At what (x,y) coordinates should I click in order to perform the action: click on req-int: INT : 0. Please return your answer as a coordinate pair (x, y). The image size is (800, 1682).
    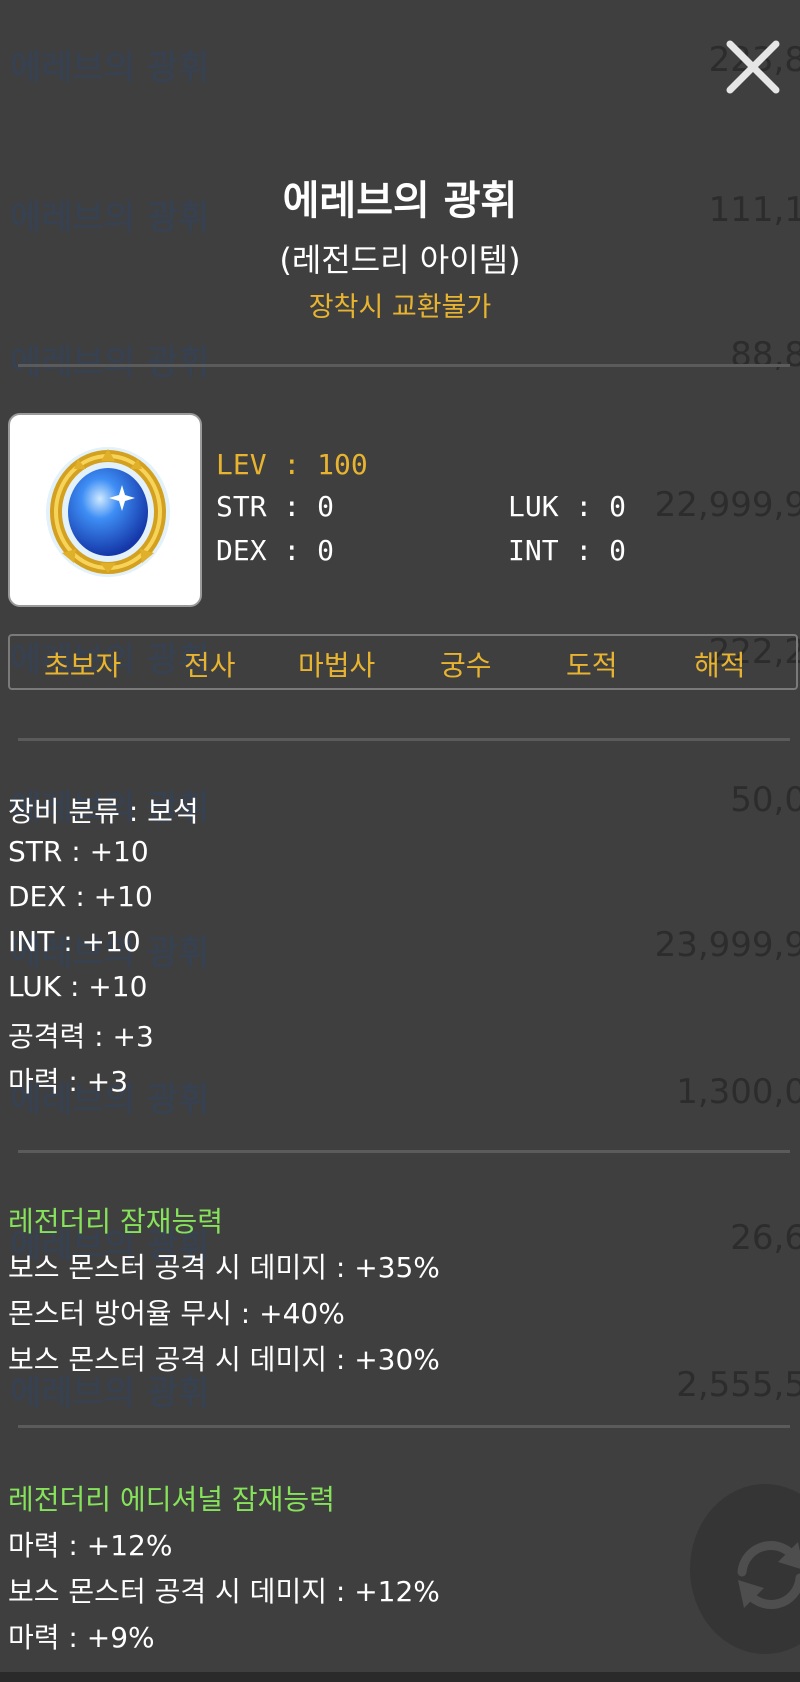
    Looking at the image, I should click on (567, 550).